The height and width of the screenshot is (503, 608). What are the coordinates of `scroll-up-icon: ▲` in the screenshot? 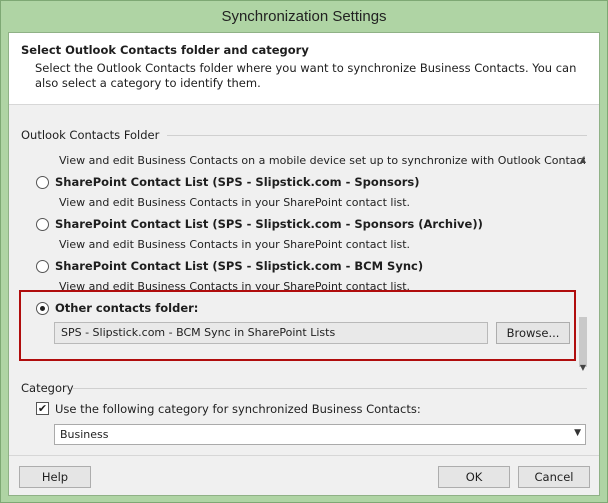 It's located at (583, 160).